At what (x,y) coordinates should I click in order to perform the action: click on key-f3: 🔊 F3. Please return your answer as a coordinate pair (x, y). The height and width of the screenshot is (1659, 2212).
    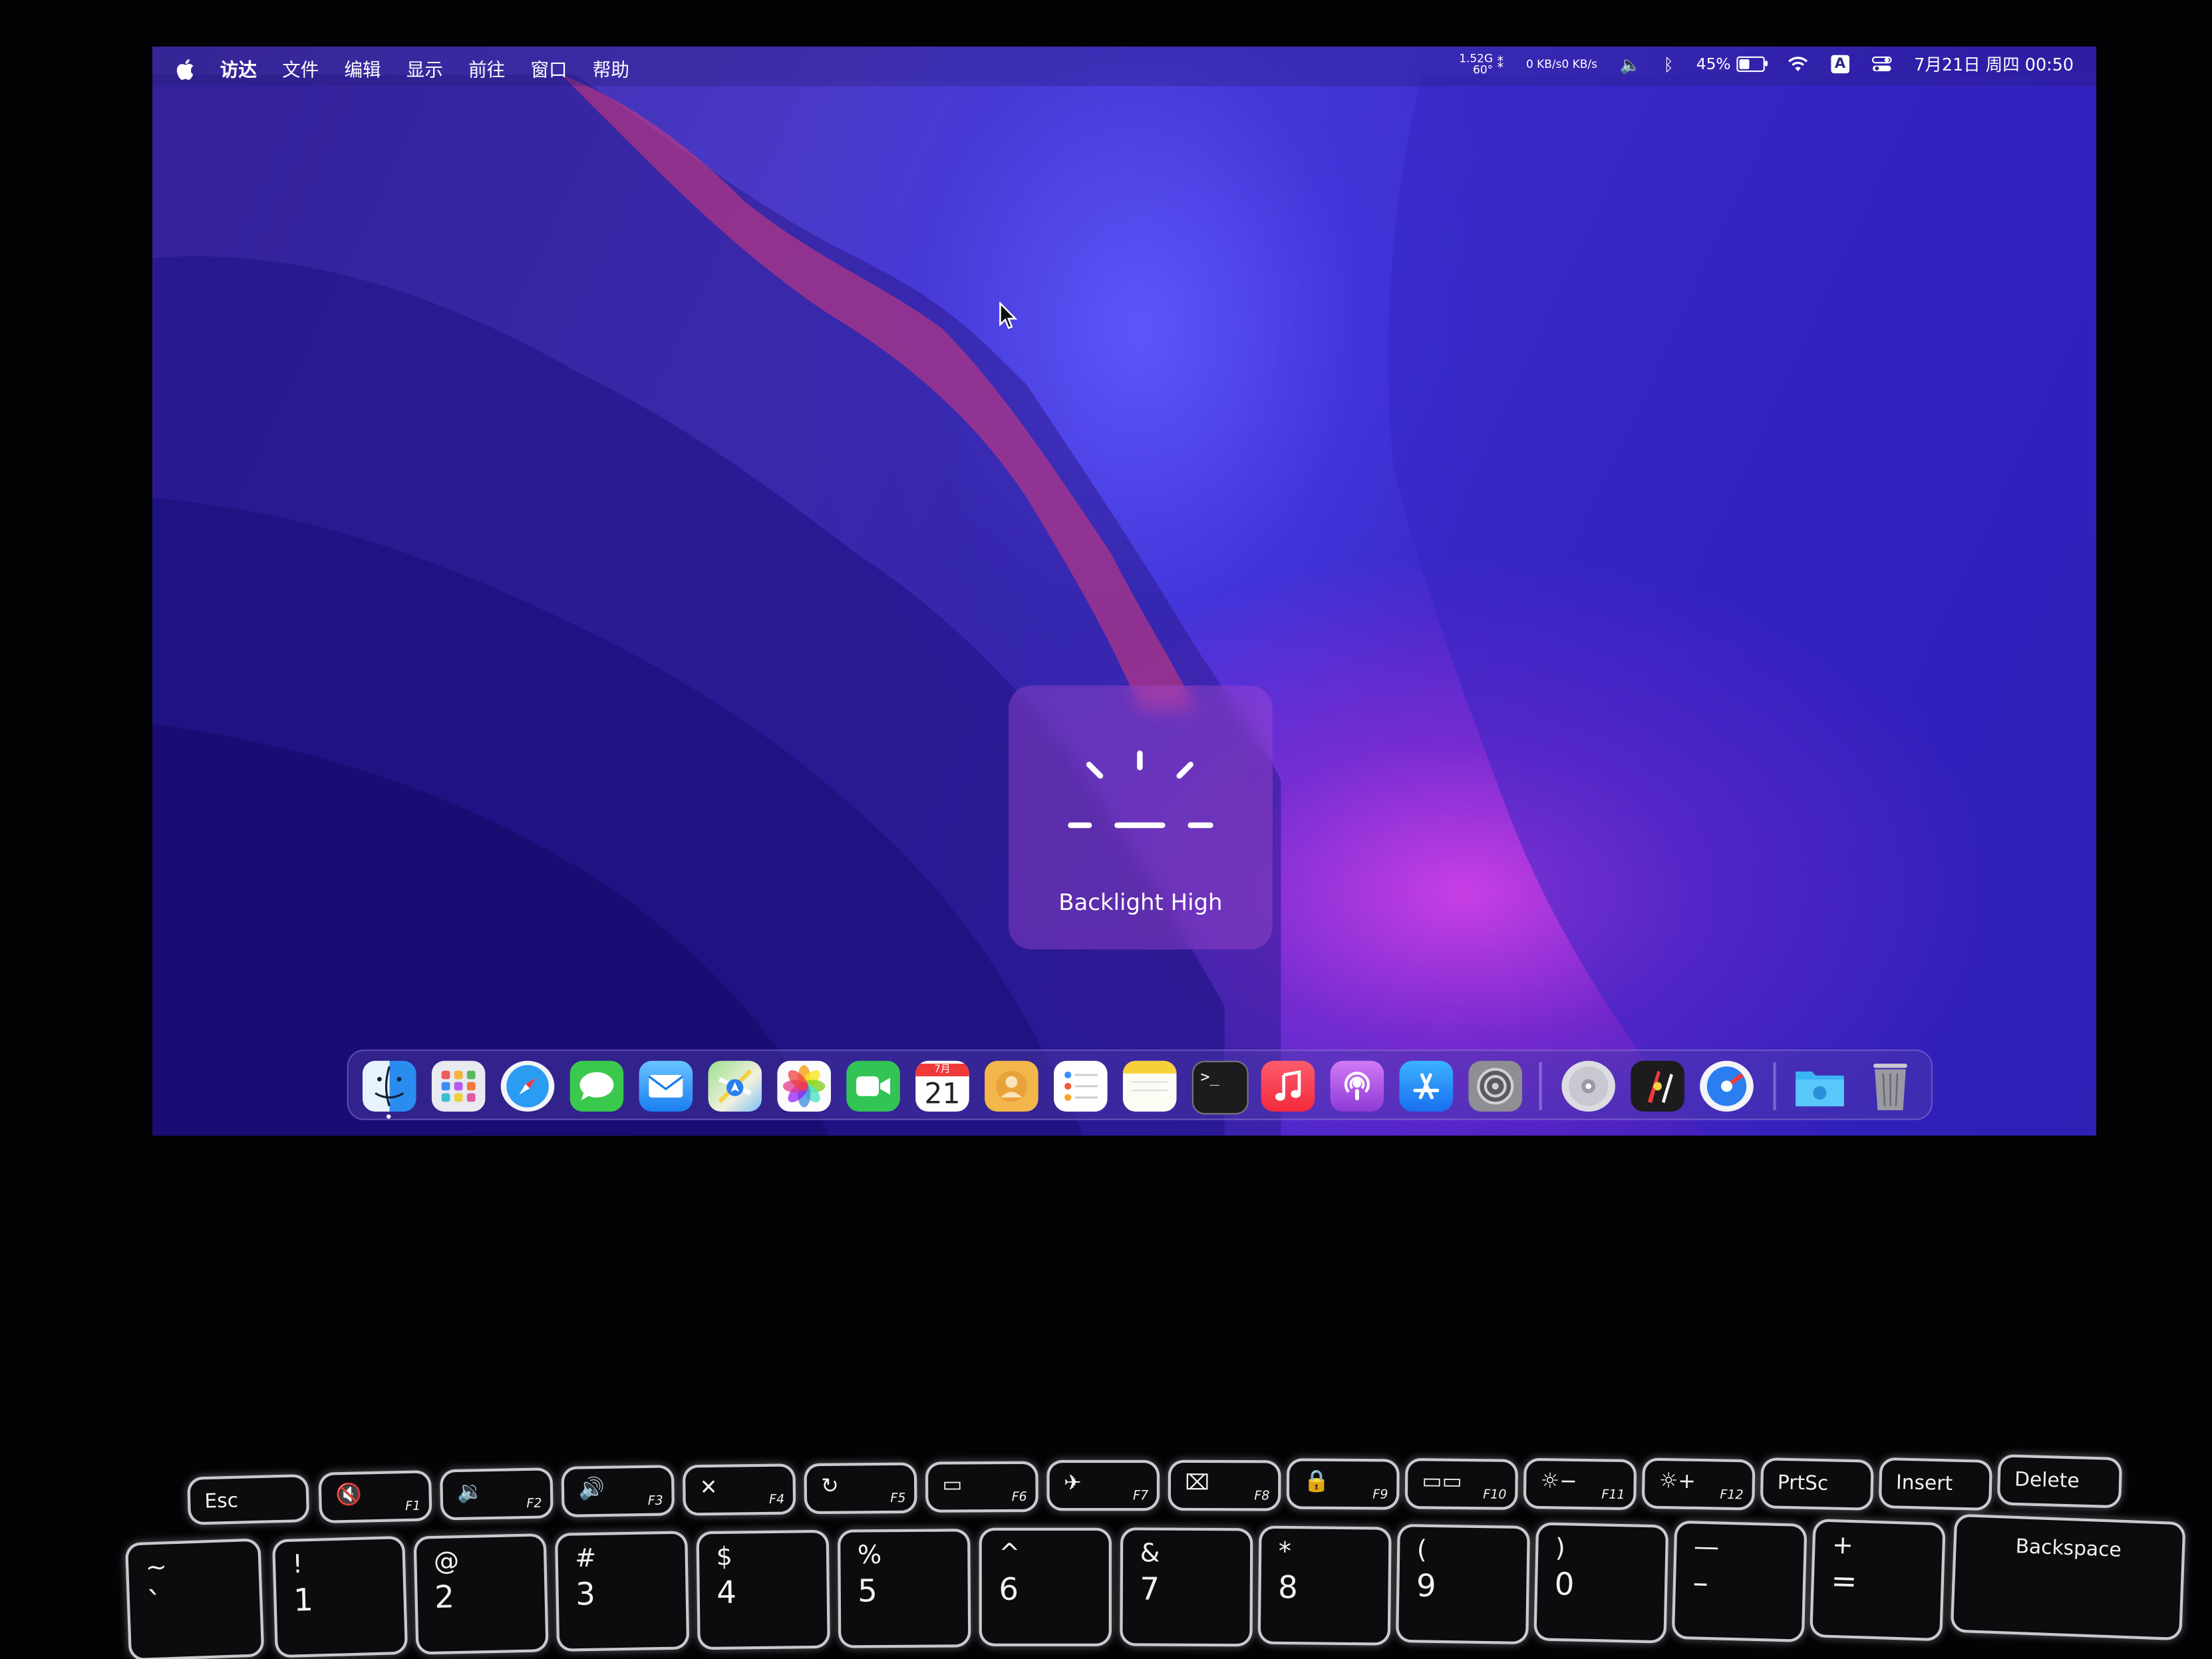
    Looking at the image, I should click on (617, 1491).